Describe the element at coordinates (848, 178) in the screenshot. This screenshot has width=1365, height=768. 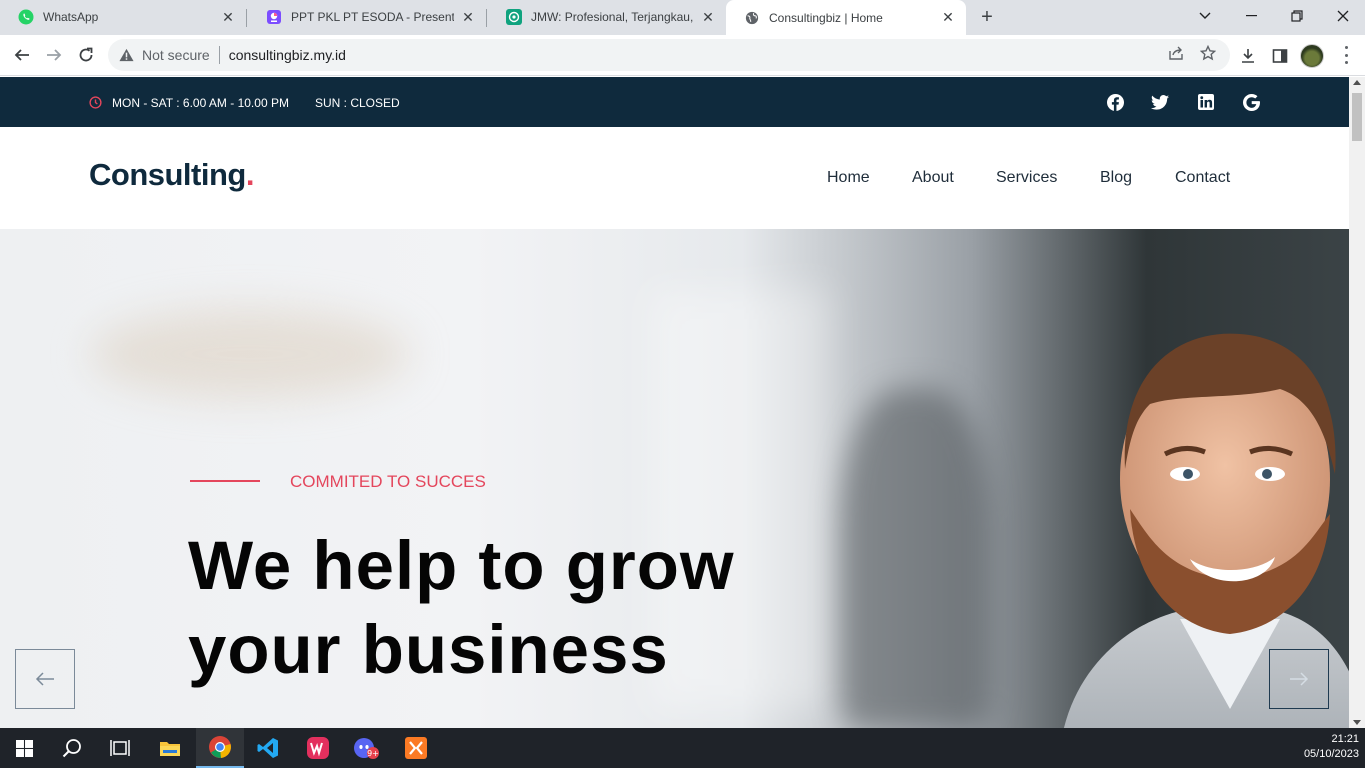
I see `nav-home: Home` at that location.